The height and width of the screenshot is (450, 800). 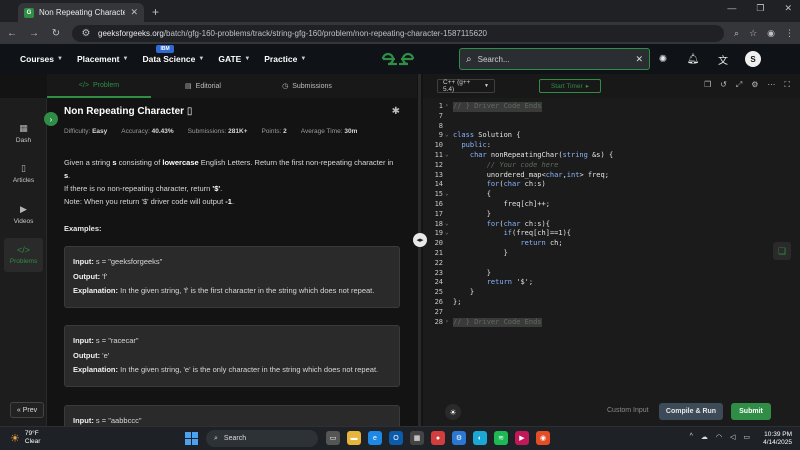 I want to click on forward-icon: →, so click(x=34, y=33).